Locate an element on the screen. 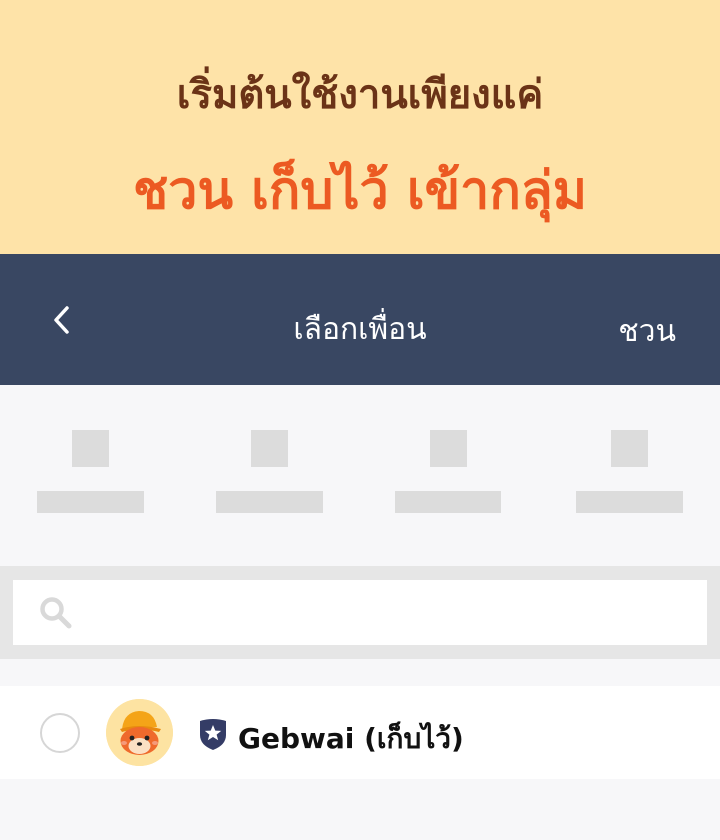  promo-actions-text: ชวน เก็บไว้ เข้ากลุ่ม is located at coordinates (359, 191).